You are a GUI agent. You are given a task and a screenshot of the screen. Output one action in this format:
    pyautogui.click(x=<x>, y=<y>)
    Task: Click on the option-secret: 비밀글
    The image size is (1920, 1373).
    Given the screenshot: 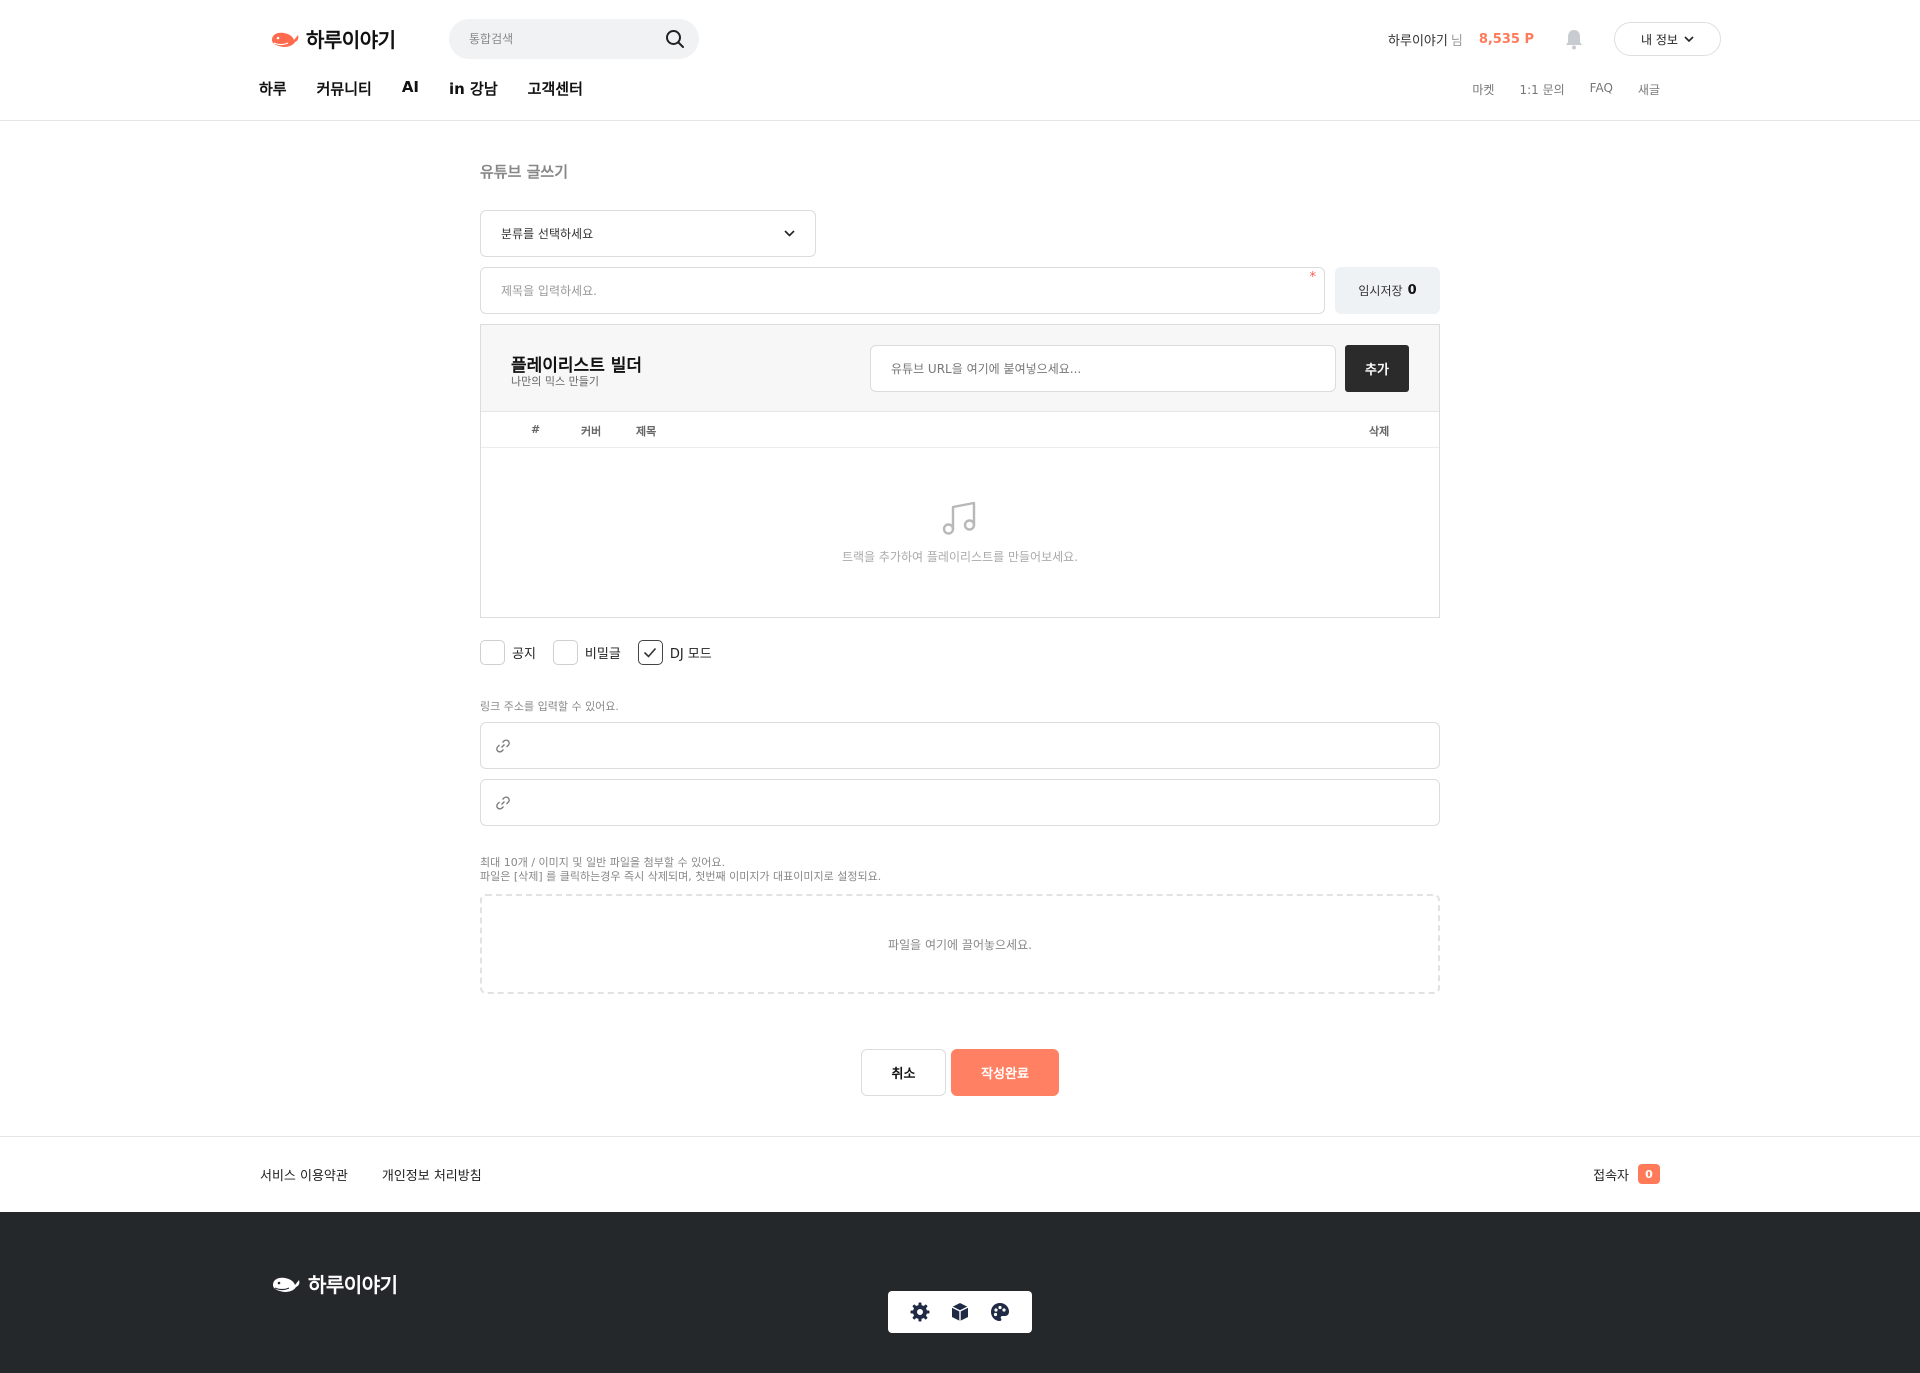 What is the action you would take?
    pyautogui.click(x=586, y=652)
    